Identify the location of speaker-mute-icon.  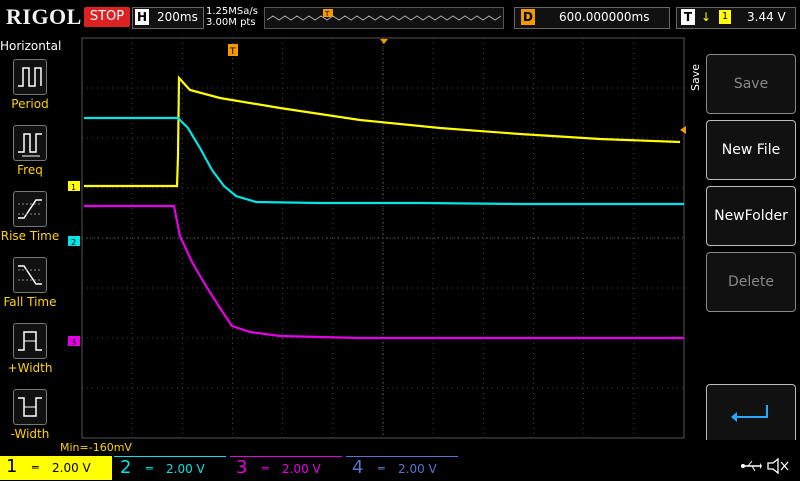
(778, 468).